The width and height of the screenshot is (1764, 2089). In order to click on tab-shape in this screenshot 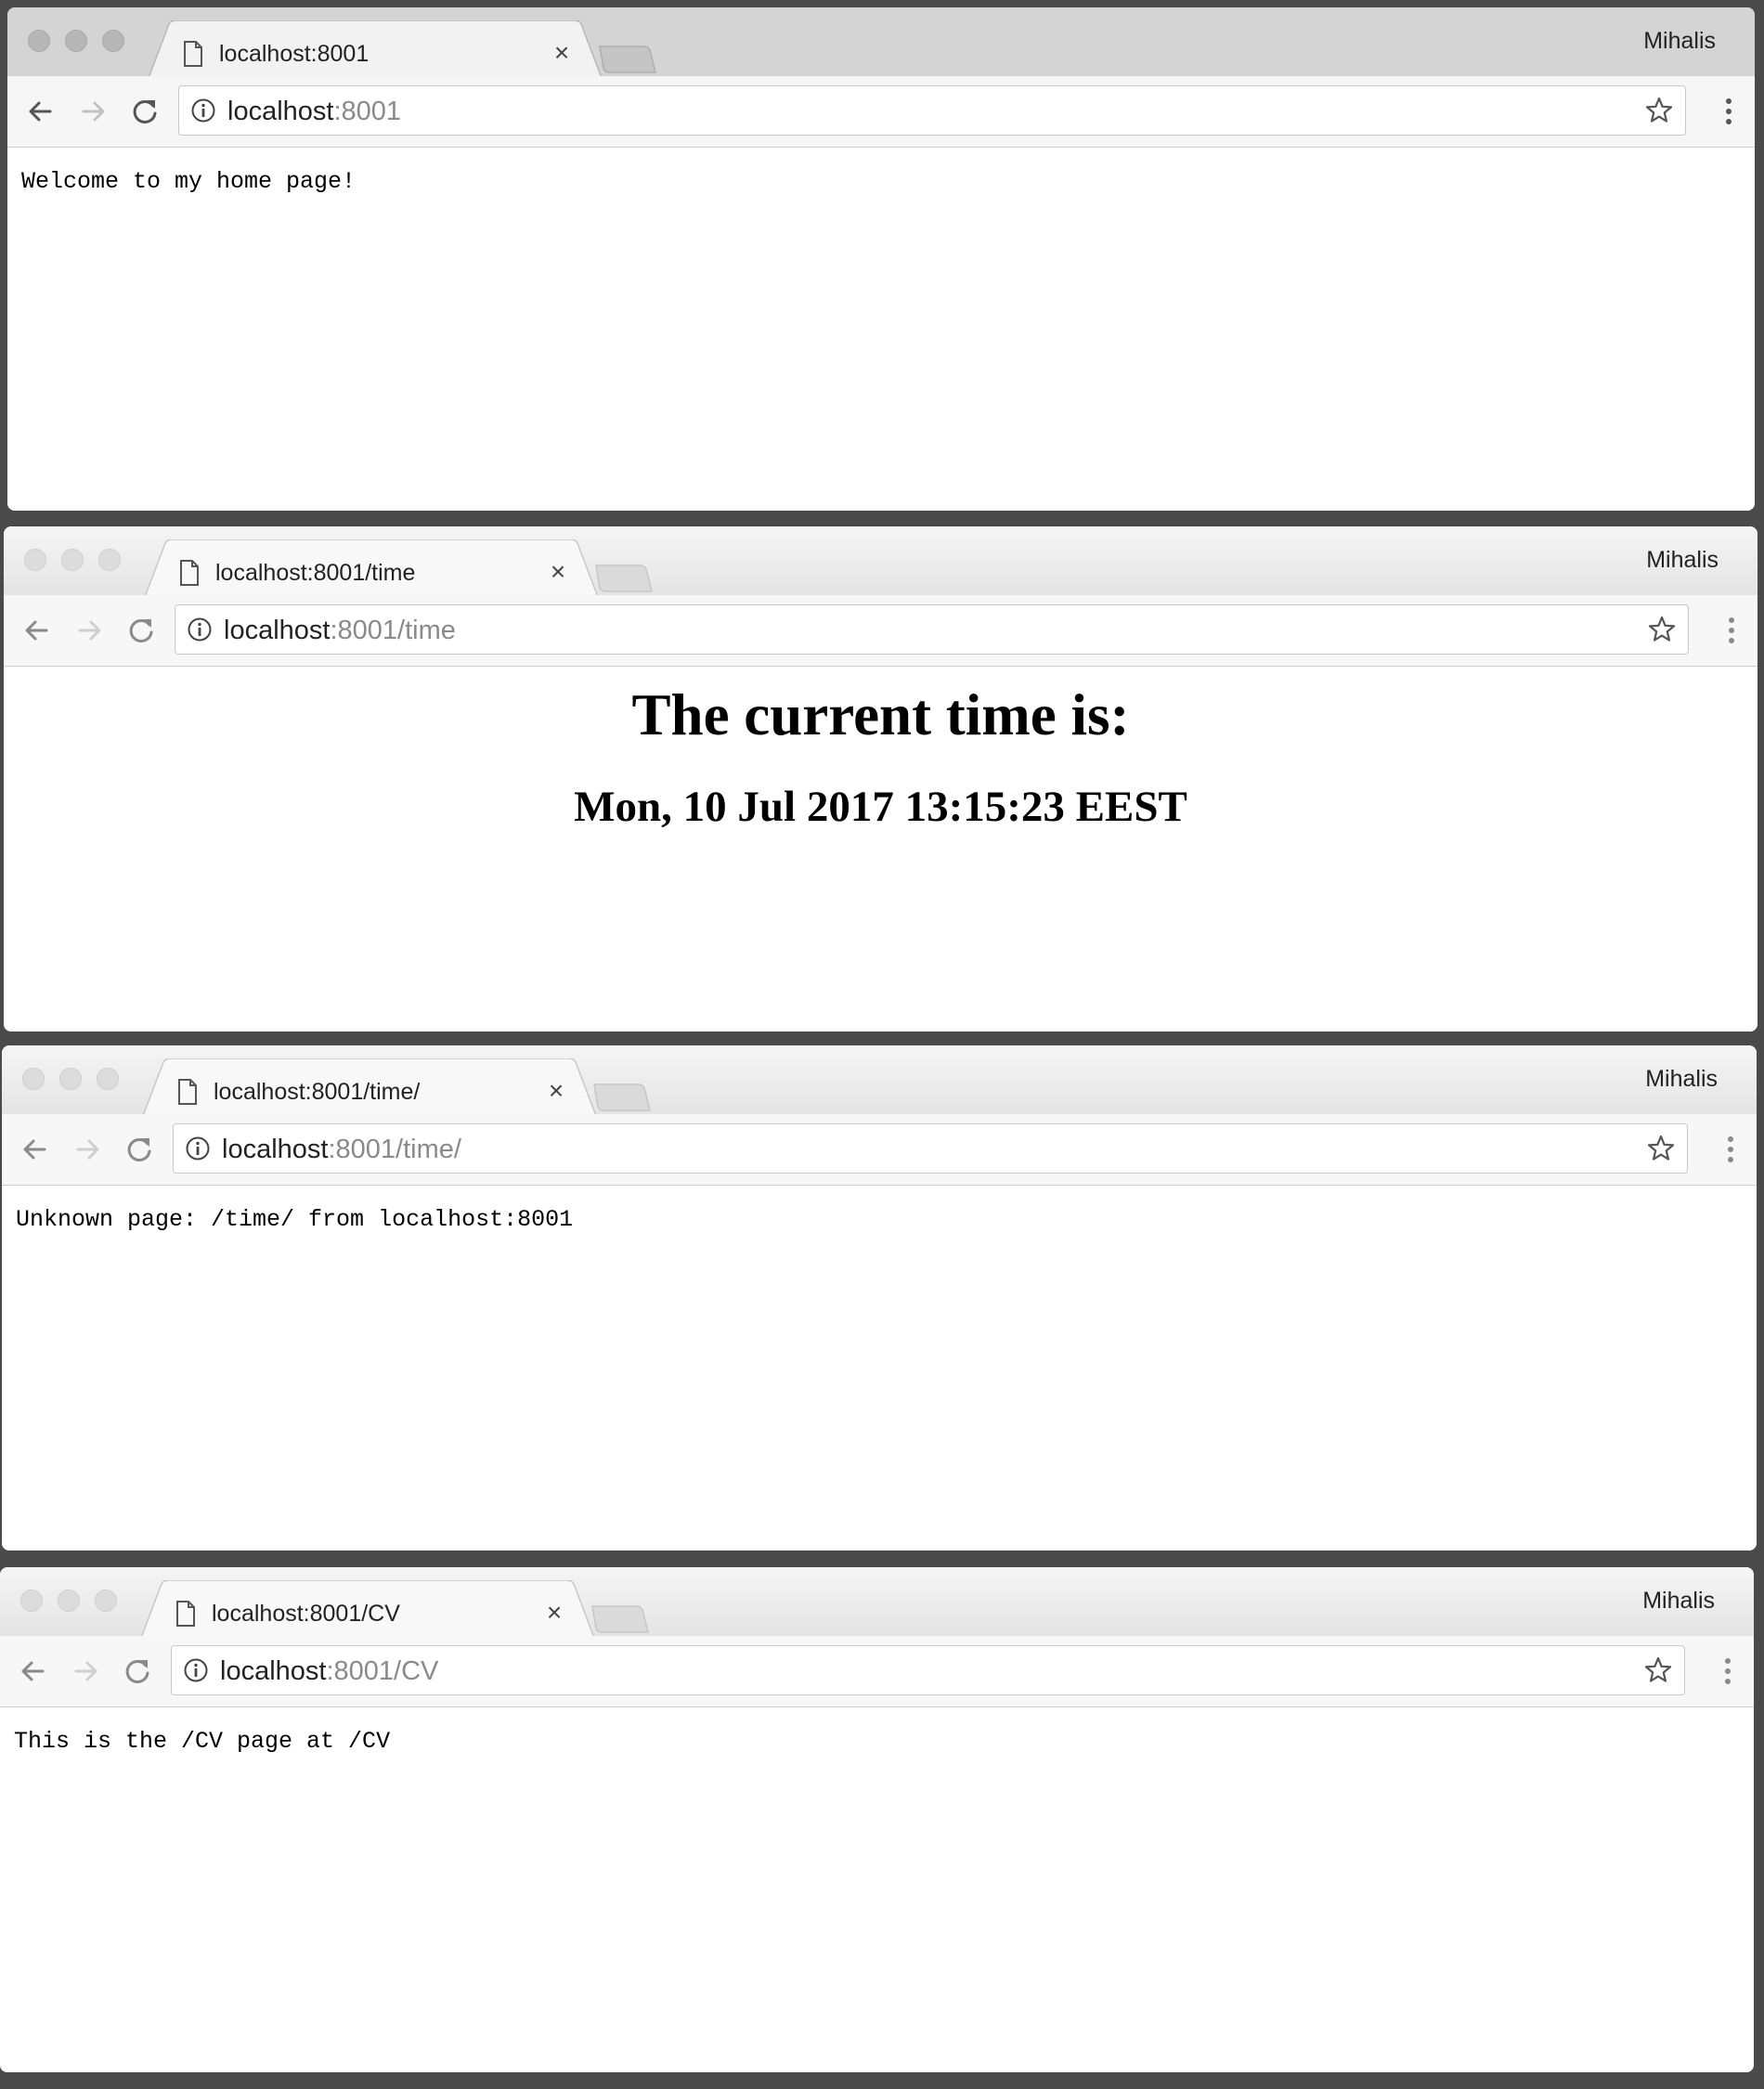, I will do `click(375, 49)`.